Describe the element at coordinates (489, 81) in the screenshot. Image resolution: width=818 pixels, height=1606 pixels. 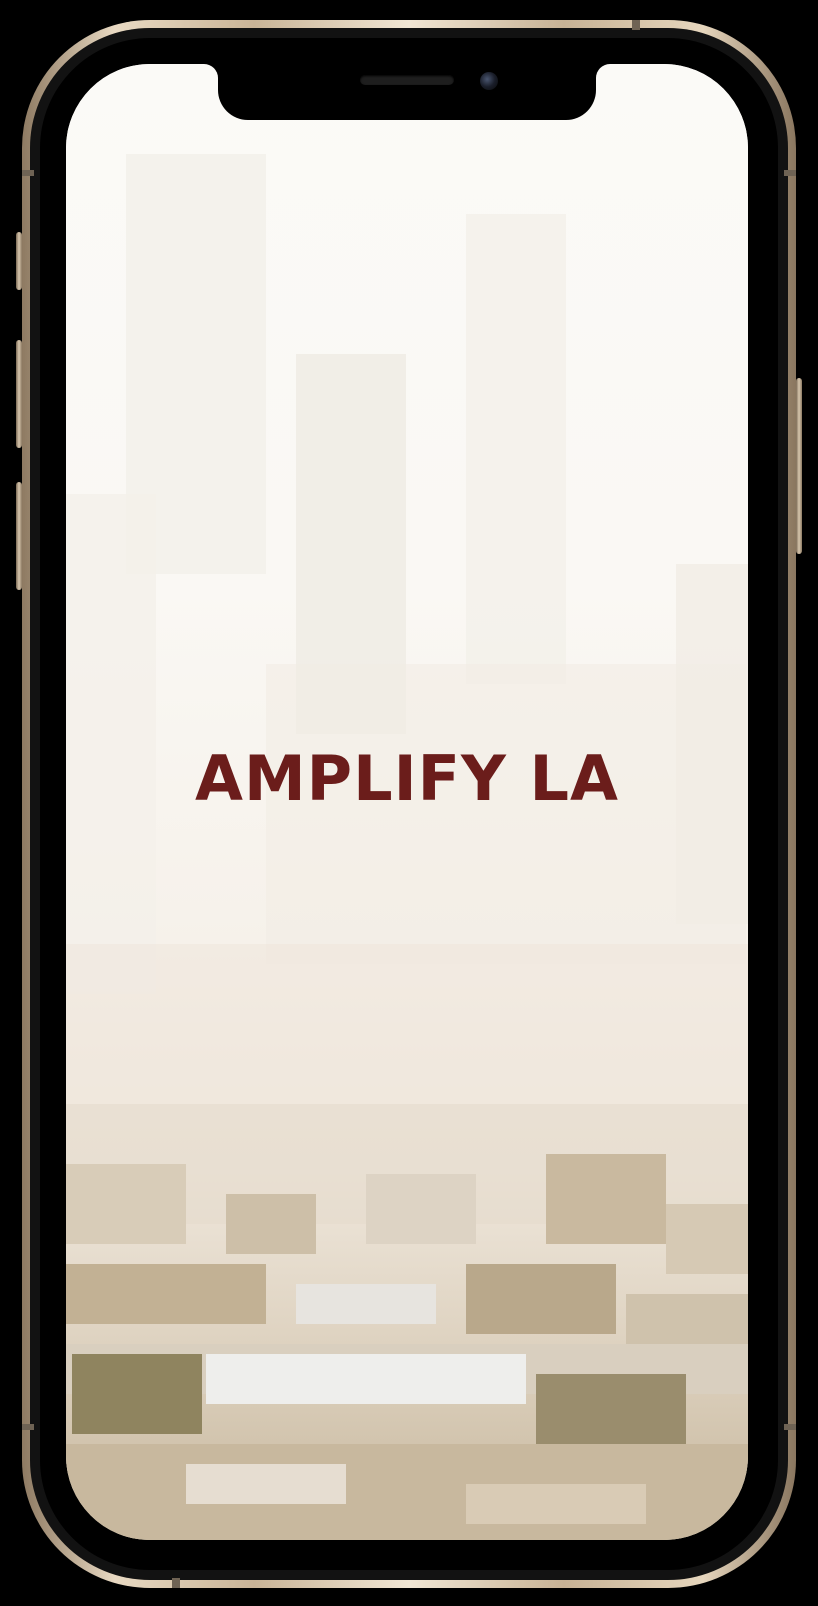
I see `front-camera` at that location.